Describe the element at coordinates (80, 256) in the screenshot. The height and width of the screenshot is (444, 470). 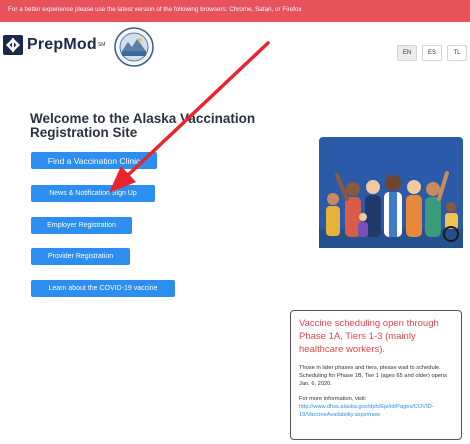
I see `provider-registration-button: Provider Registration` at that location.